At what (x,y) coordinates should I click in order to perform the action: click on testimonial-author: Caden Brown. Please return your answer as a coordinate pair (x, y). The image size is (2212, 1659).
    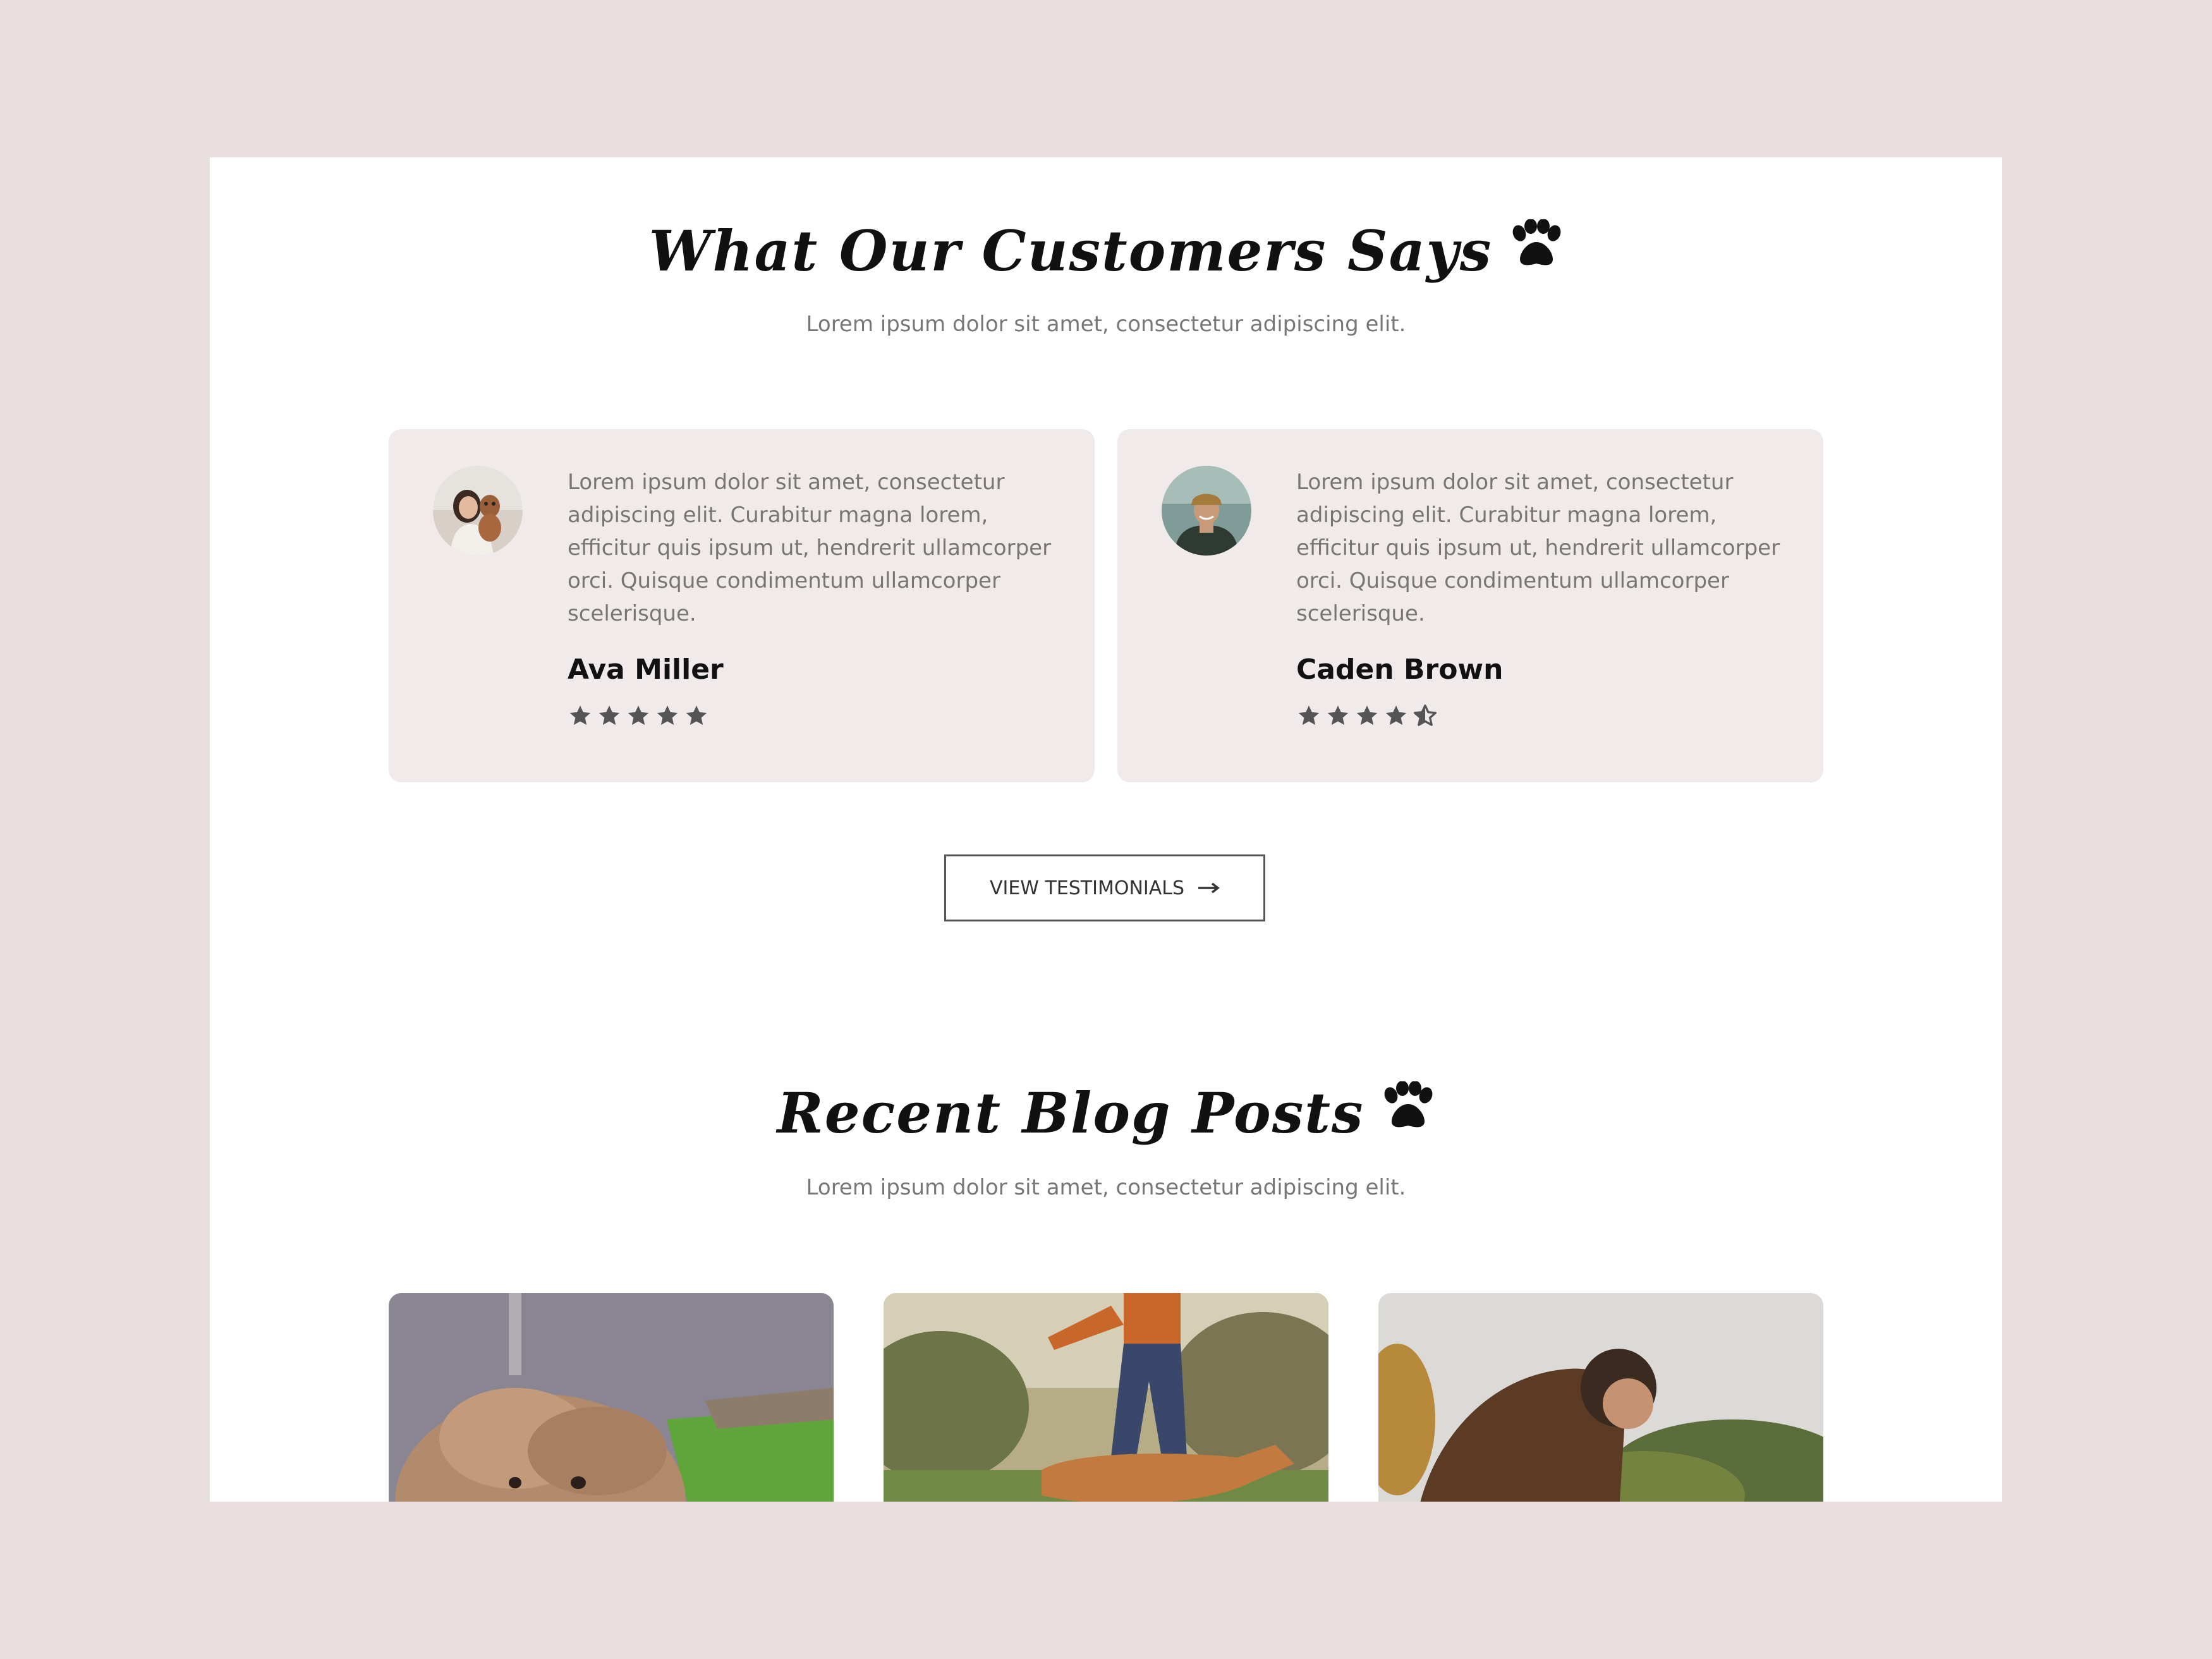
    Looking at the image, I should click on (1400, 669).